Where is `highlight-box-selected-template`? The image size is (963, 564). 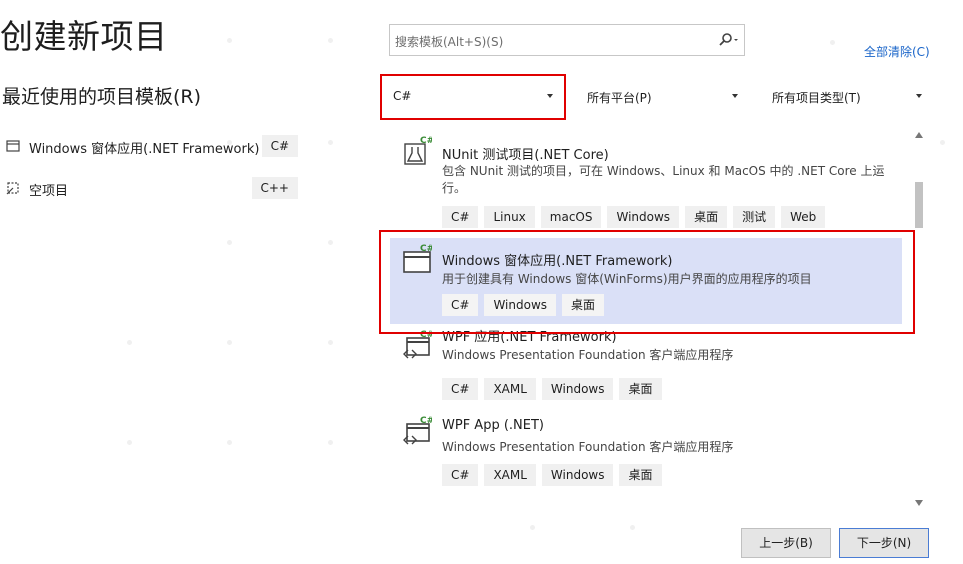 highlight-box-selected-template is located at coordinates (647, 282).